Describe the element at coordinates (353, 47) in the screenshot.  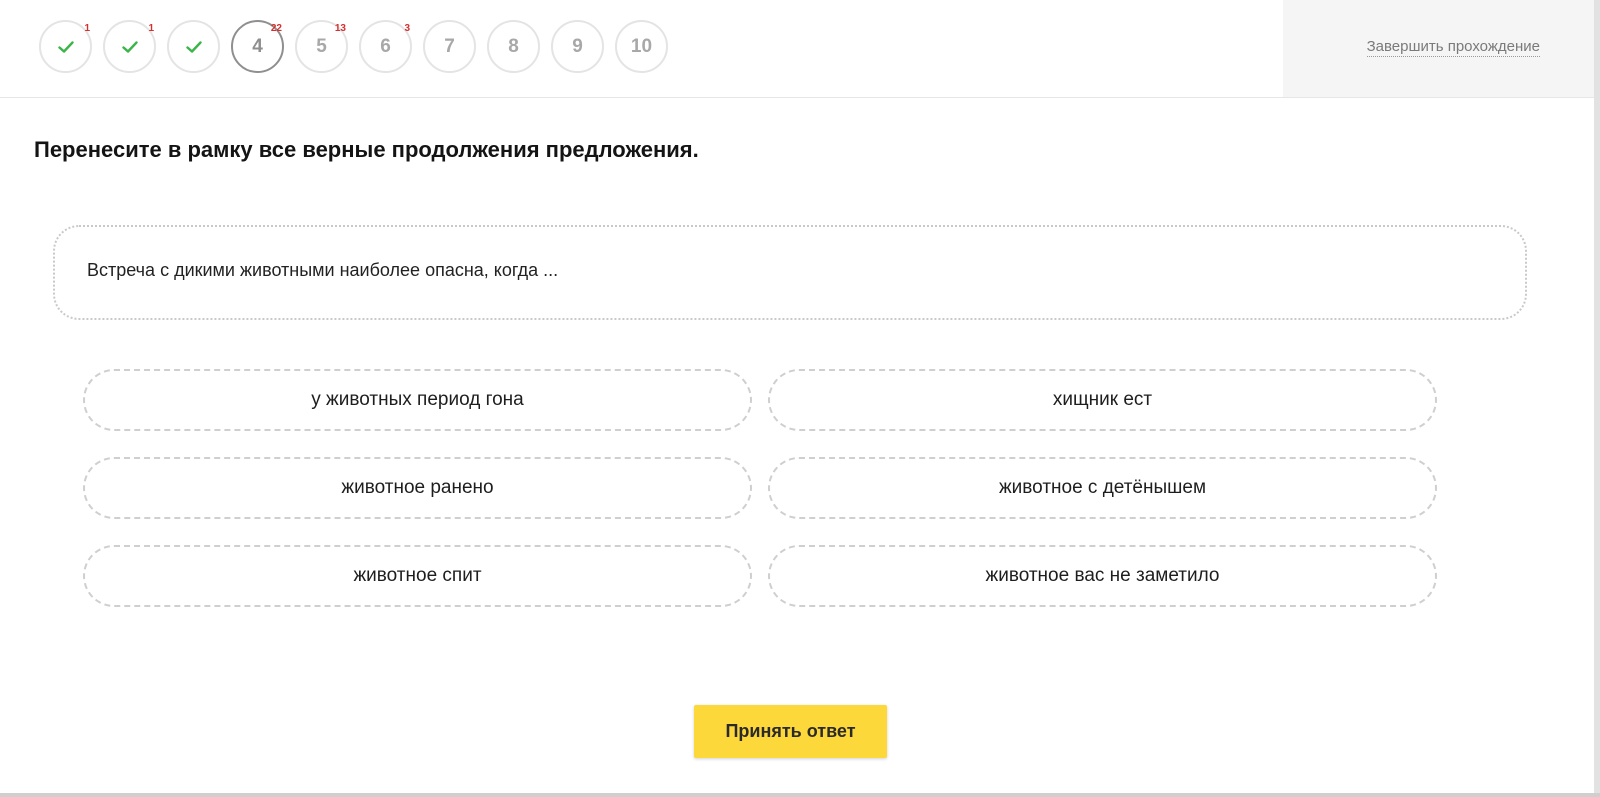
I see `question-steps: 1 1 4 22 5 13 6 3 7 8 9 10` at that location.